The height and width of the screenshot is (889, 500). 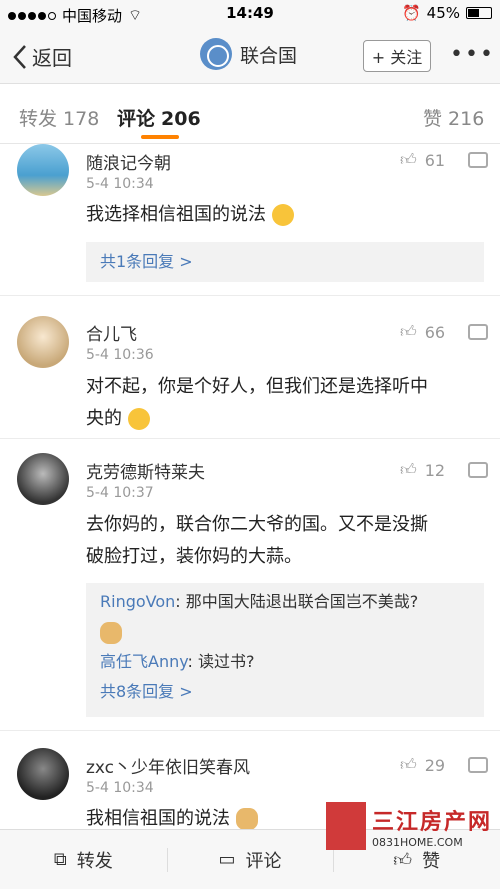 What do you see at coordinates (146, 691) in the screenshot?
I see `view-replies-link: 共8条回复 >` at bounding box center [146, 691].